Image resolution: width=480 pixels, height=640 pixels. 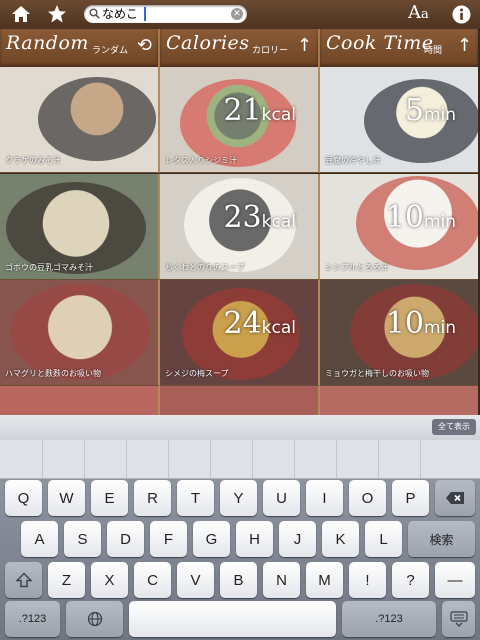 What do you see at coordinates (377, 373) in the screenshot?
I see `recipe-caption: ミョウガと梅干しのお吸い物` at bounding box center [377, 373].